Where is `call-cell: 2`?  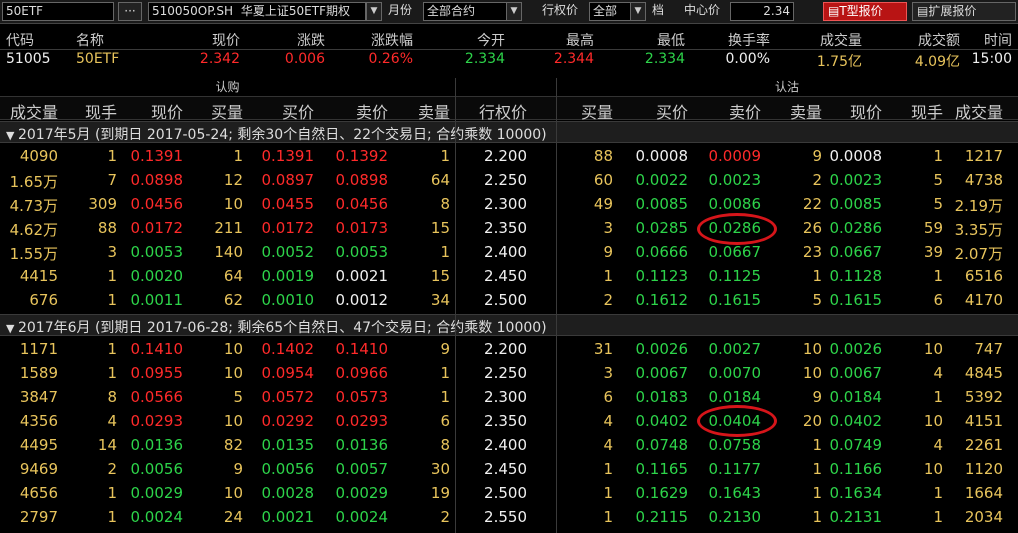 call-cell: 2 is located at coordinates (445, 517).